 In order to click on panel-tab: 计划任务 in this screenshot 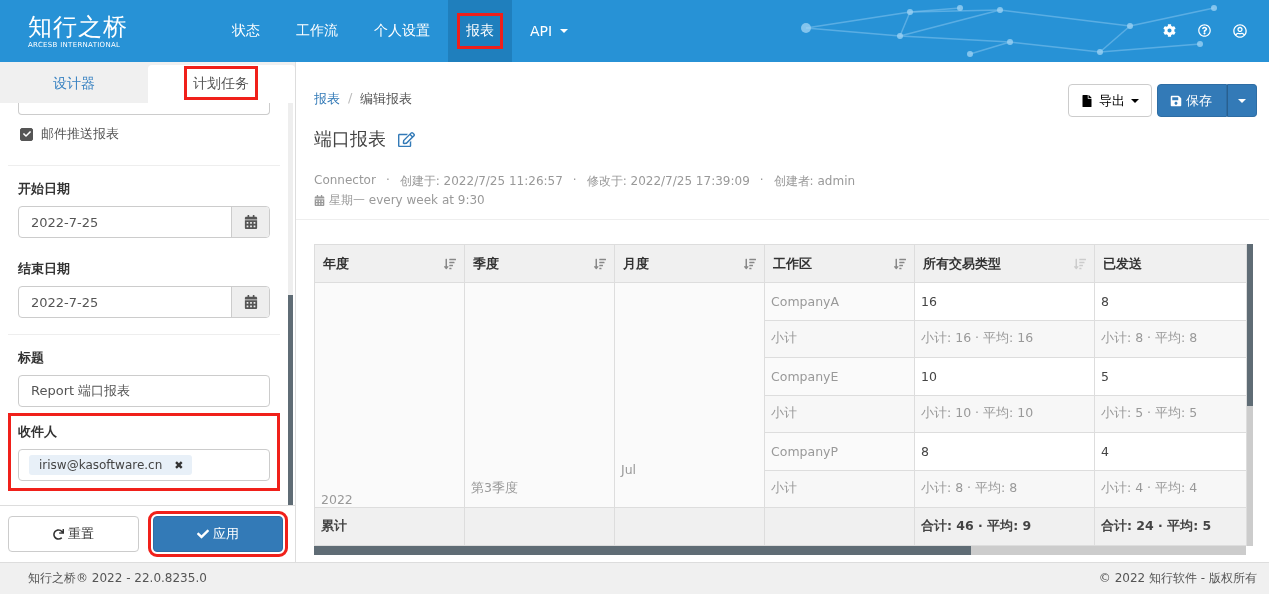, I will do `click(221, 84)`.